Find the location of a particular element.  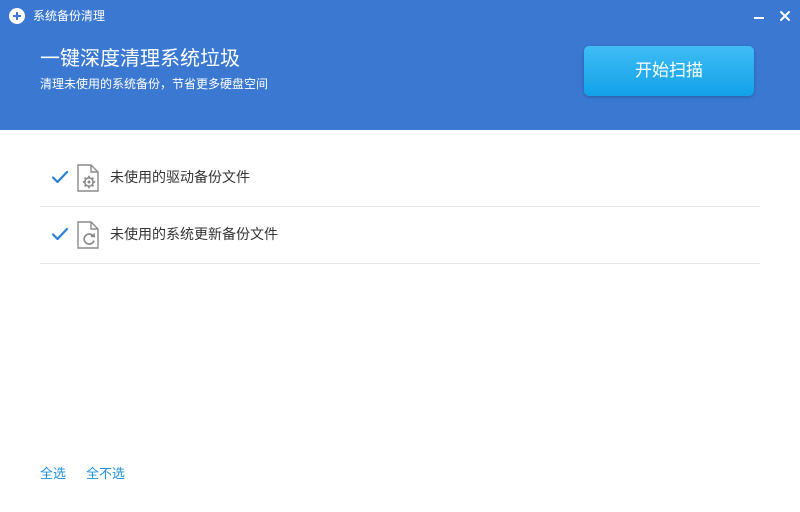

close-icon is located at coordinates (785, 16).